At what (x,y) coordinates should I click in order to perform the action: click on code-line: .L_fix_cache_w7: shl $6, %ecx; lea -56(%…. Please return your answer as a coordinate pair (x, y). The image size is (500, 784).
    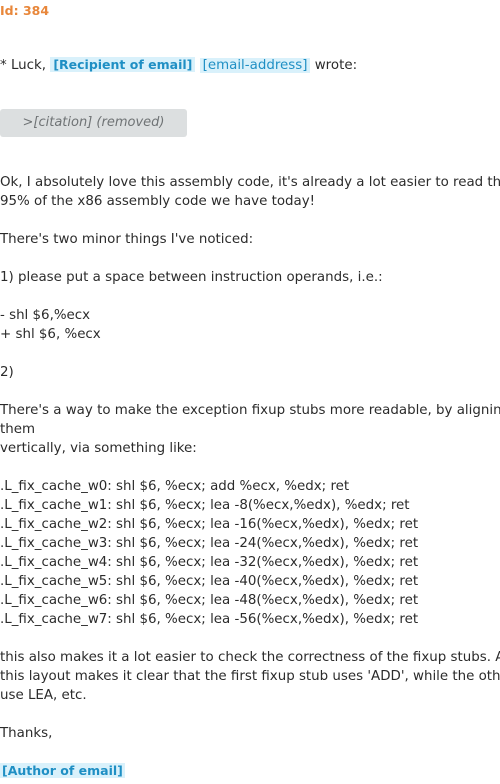
    Looking at the image, I should click on (209, 619).